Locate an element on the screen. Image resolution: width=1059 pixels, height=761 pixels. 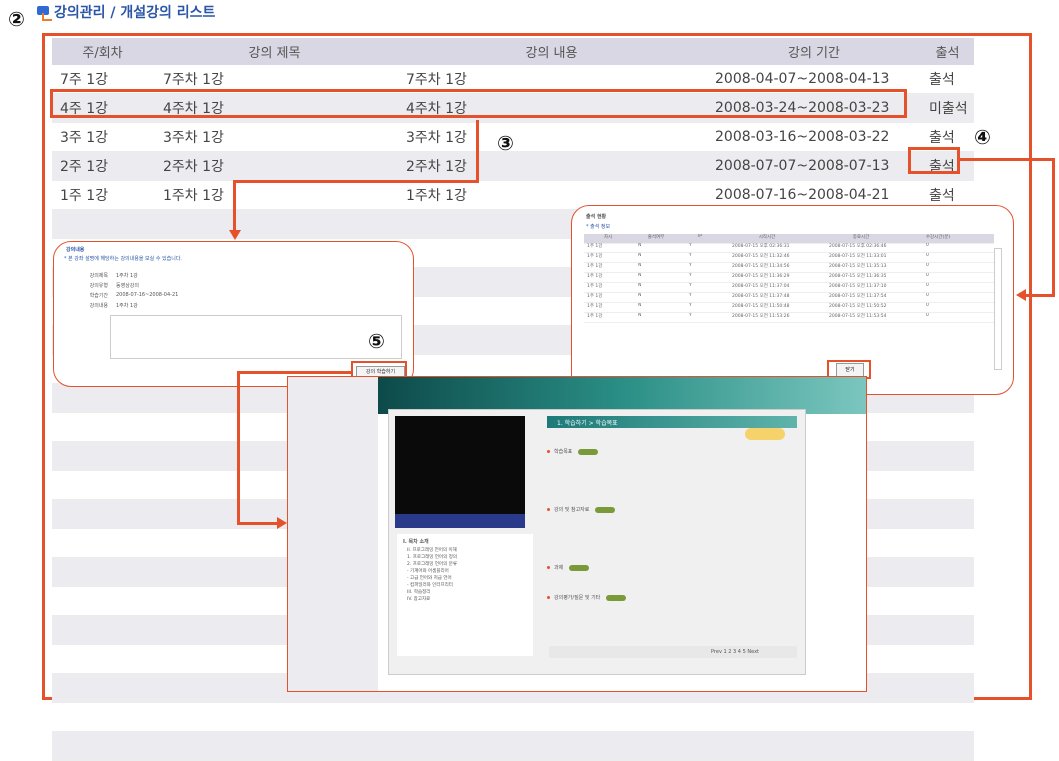
toc-item: IV. 참고자료 is located at coordinates (470, 599).